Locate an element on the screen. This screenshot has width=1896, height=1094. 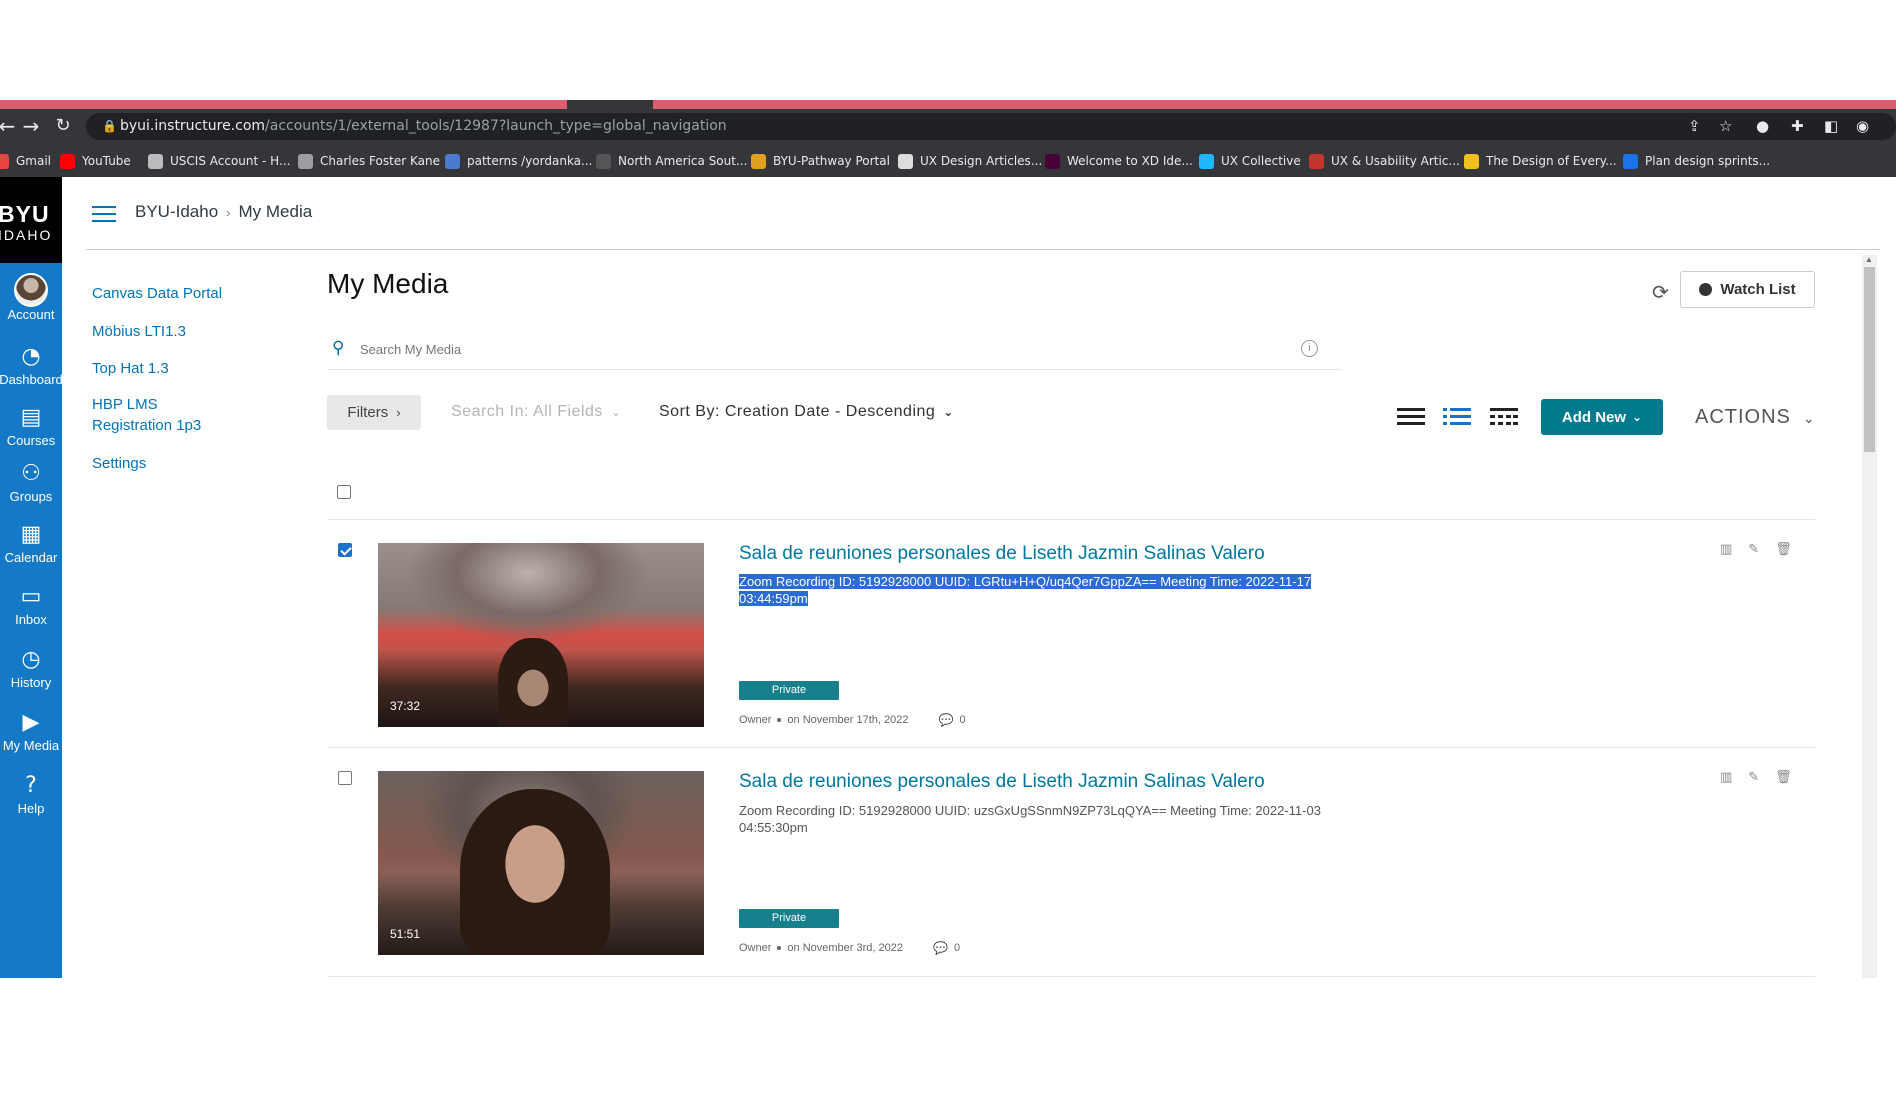
row-divider is located at coordinates (1071, 519).